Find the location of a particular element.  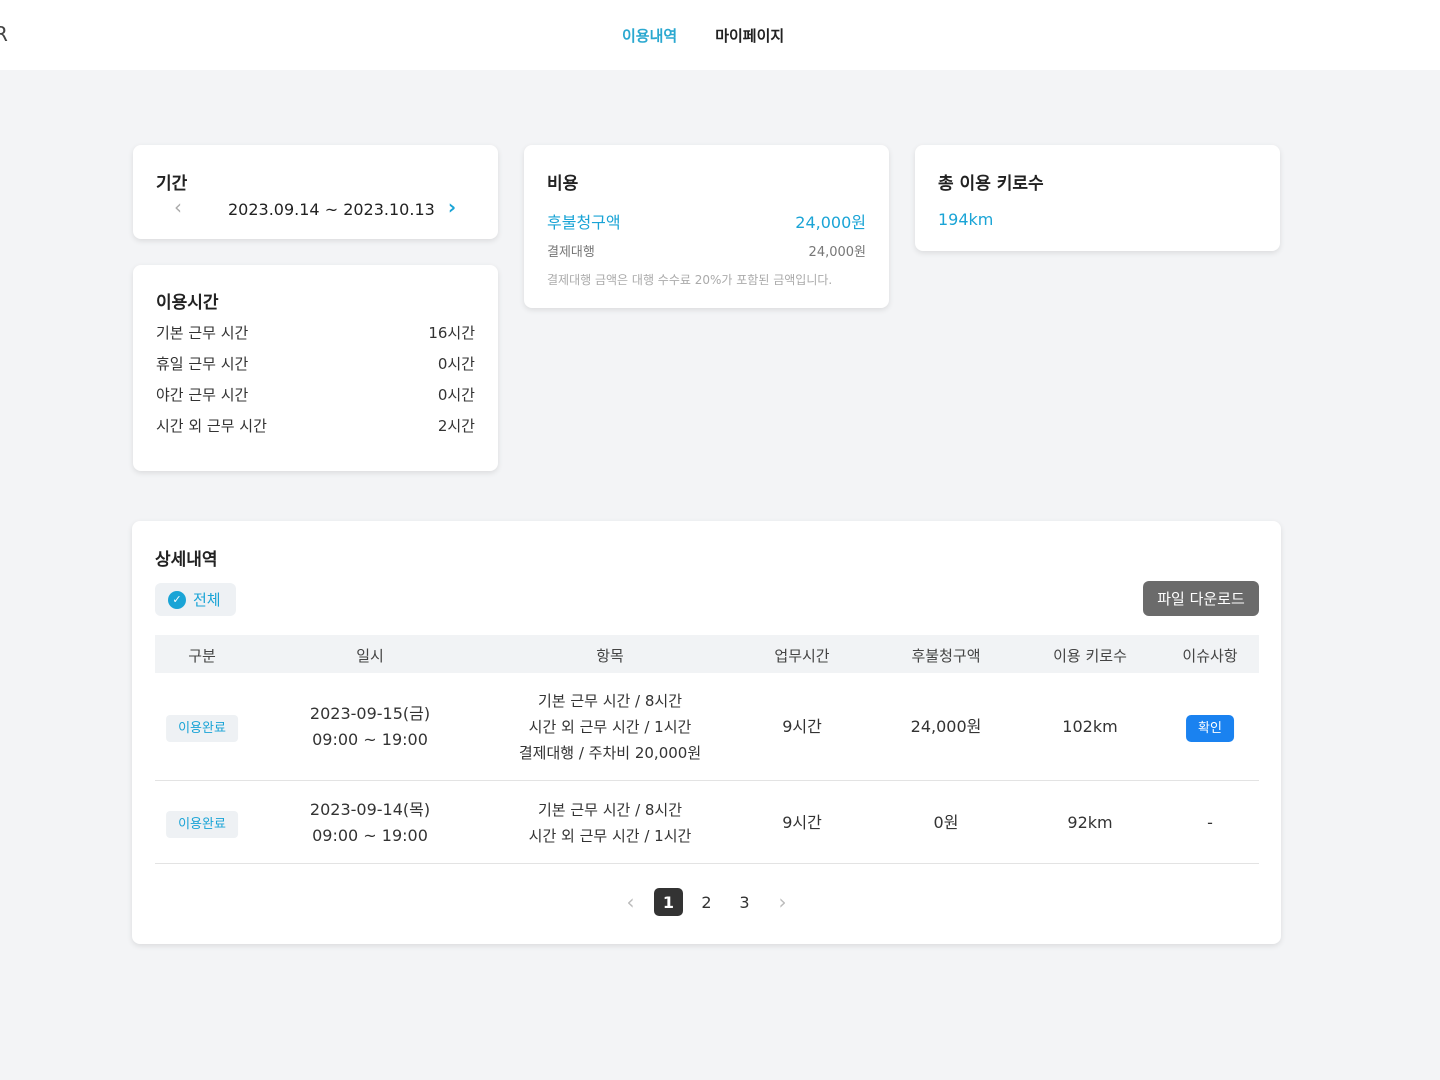

column-header-issue: 이슈사항 is located at coordinates (1210, 656).